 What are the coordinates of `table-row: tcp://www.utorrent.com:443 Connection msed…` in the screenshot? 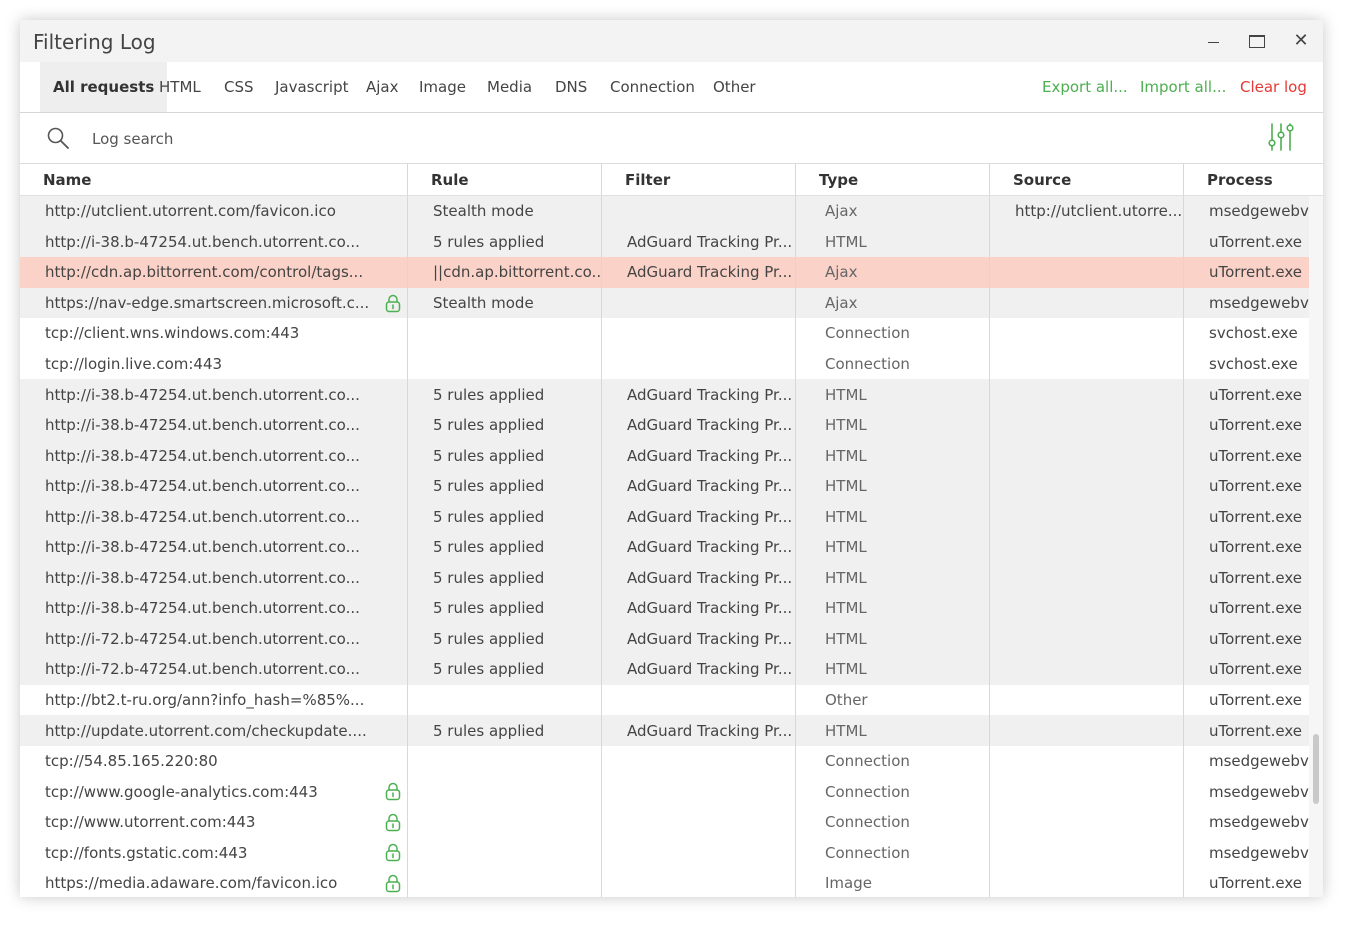 It's located at (664, 822).